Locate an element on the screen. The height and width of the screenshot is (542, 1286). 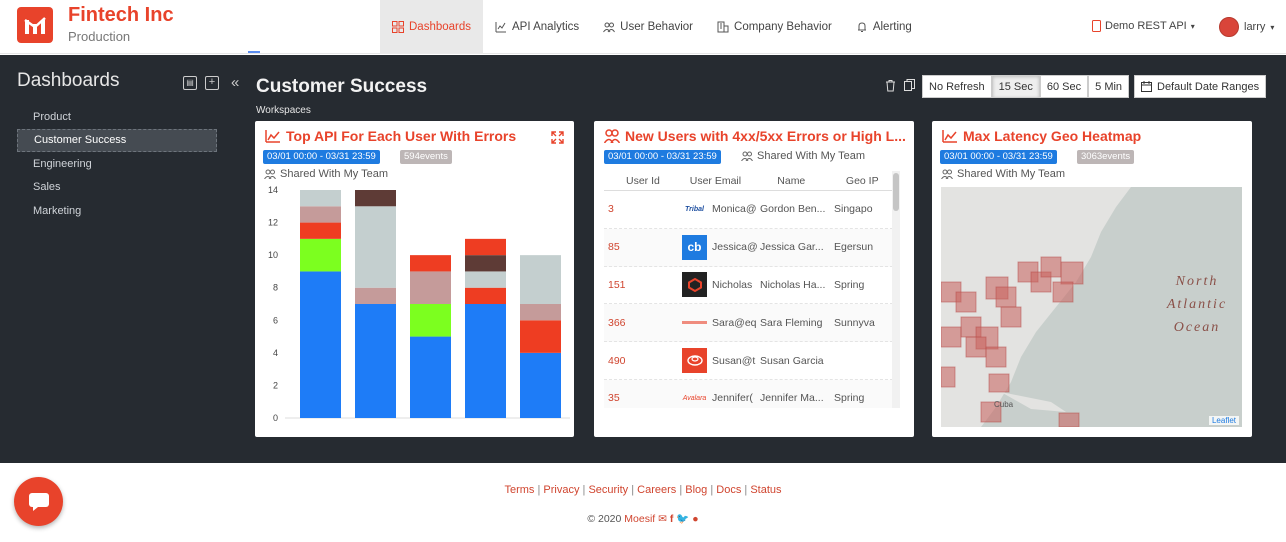
nav-api-analytics: API Analytics is located at coordinates (537, 27).